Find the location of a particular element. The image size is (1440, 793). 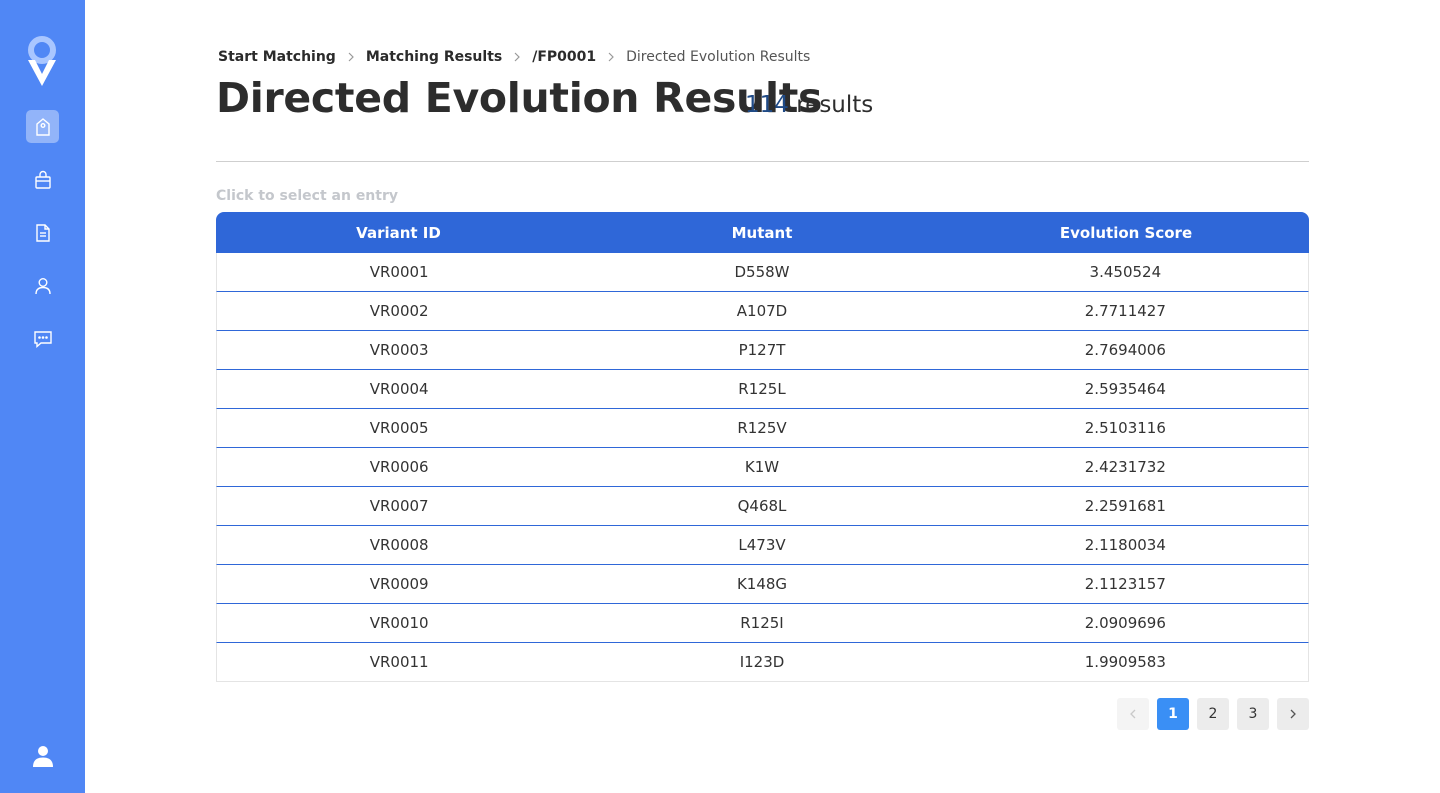

page-button-1: 1 is located at coordinates (1173, 714).